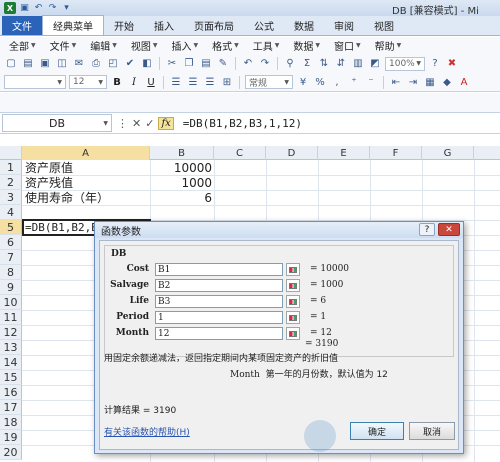 Image resolution: width=500 pixels, height=462 pixels. What do you see at coordinates (73, 25) in the screenshot?
I see `tab-classic-menu: 经典菜单` at bounding box center [73, 25].